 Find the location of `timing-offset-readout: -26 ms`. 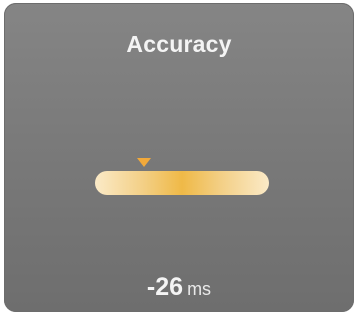

timing-offset-readout: -26 ms is located at coordinates (179, 287).